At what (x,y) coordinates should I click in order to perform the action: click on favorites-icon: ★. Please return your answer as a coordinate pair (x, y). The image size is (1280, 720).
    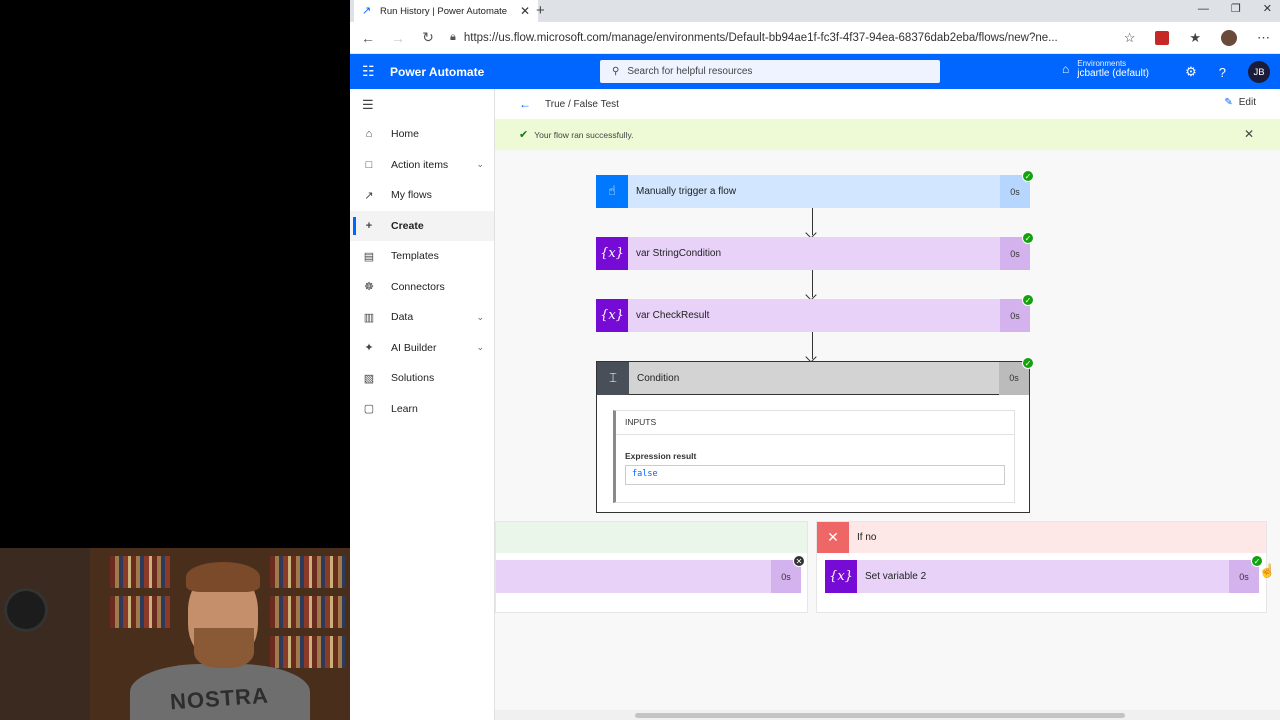
    Looking at the image, I should click on (1195, 38).